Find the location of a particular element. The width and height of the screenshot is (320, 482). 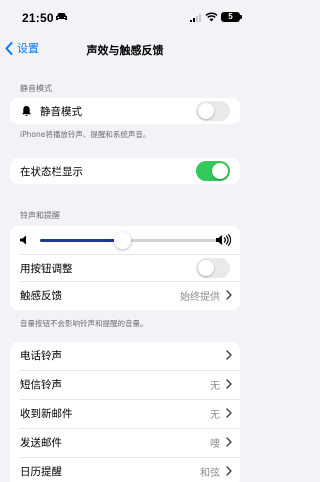

ringer-section-footer: 音量按钮不会影响铃声和提醒的音量。 is located at coordinates (84, 323).